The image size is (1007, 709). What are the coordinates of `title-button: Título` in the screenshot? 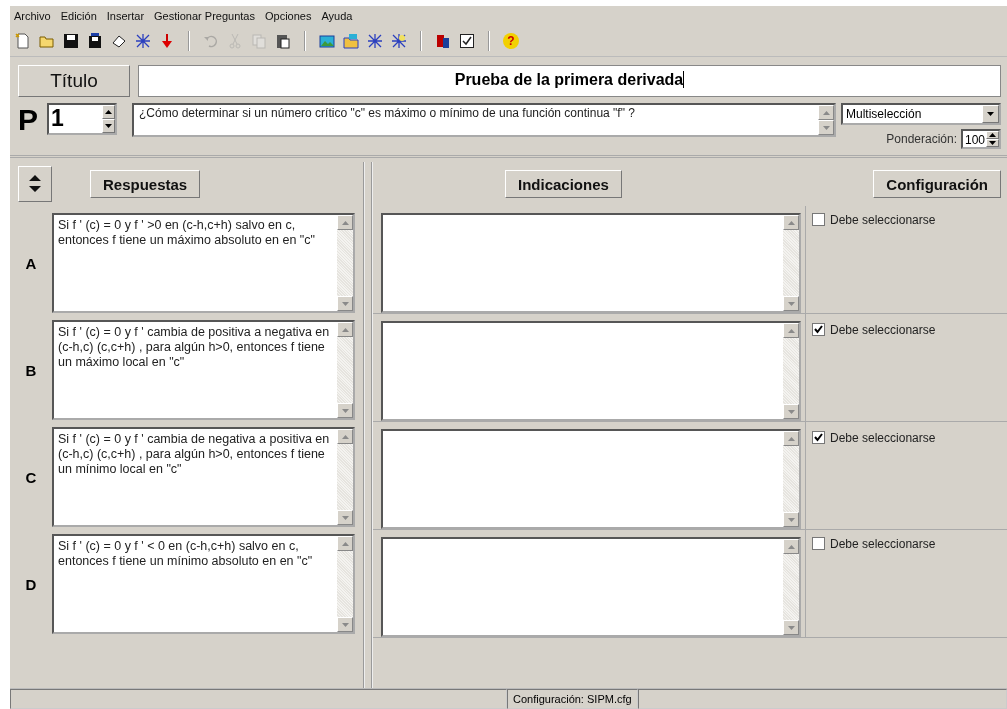 It's located at (74, 81).